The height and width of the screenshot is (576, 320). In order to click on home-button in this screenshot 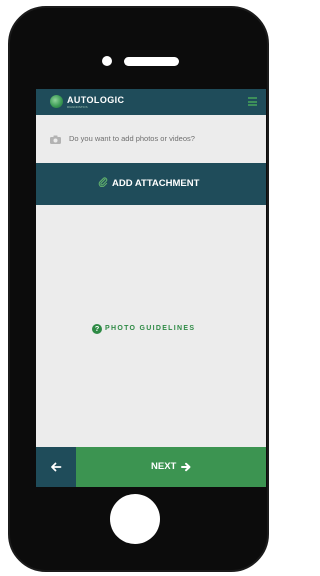, I will do `click(135, 519)`.